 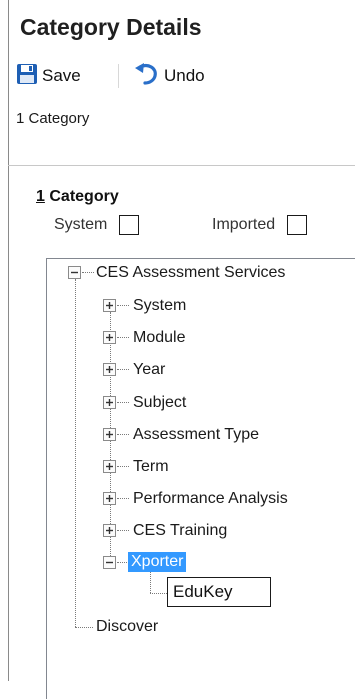 I want to click on tree-node-subject: Subject, so click(x=159, y=403).